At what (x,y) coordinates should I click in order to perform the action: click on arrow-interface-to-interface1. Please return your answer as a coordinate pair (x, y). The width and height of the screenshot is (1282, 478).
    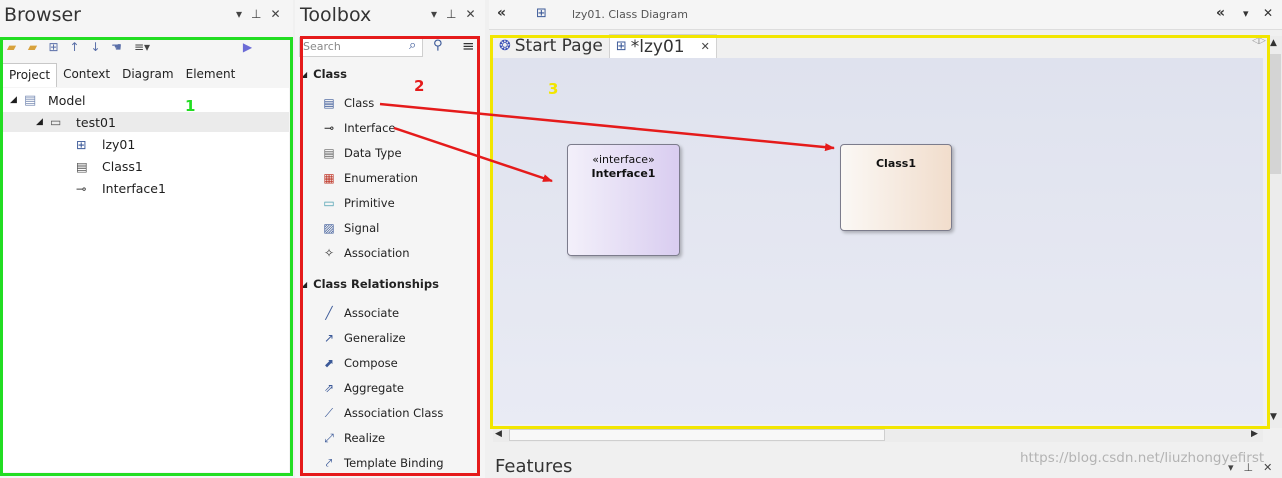
    Looking at the image, I should click on (473, 154).